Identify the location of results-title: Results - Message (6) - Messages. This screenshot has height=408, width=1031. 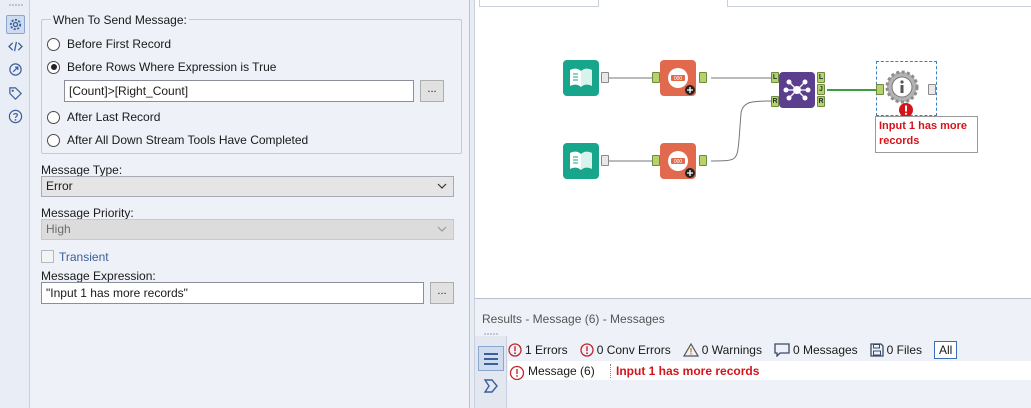
(573, 319).